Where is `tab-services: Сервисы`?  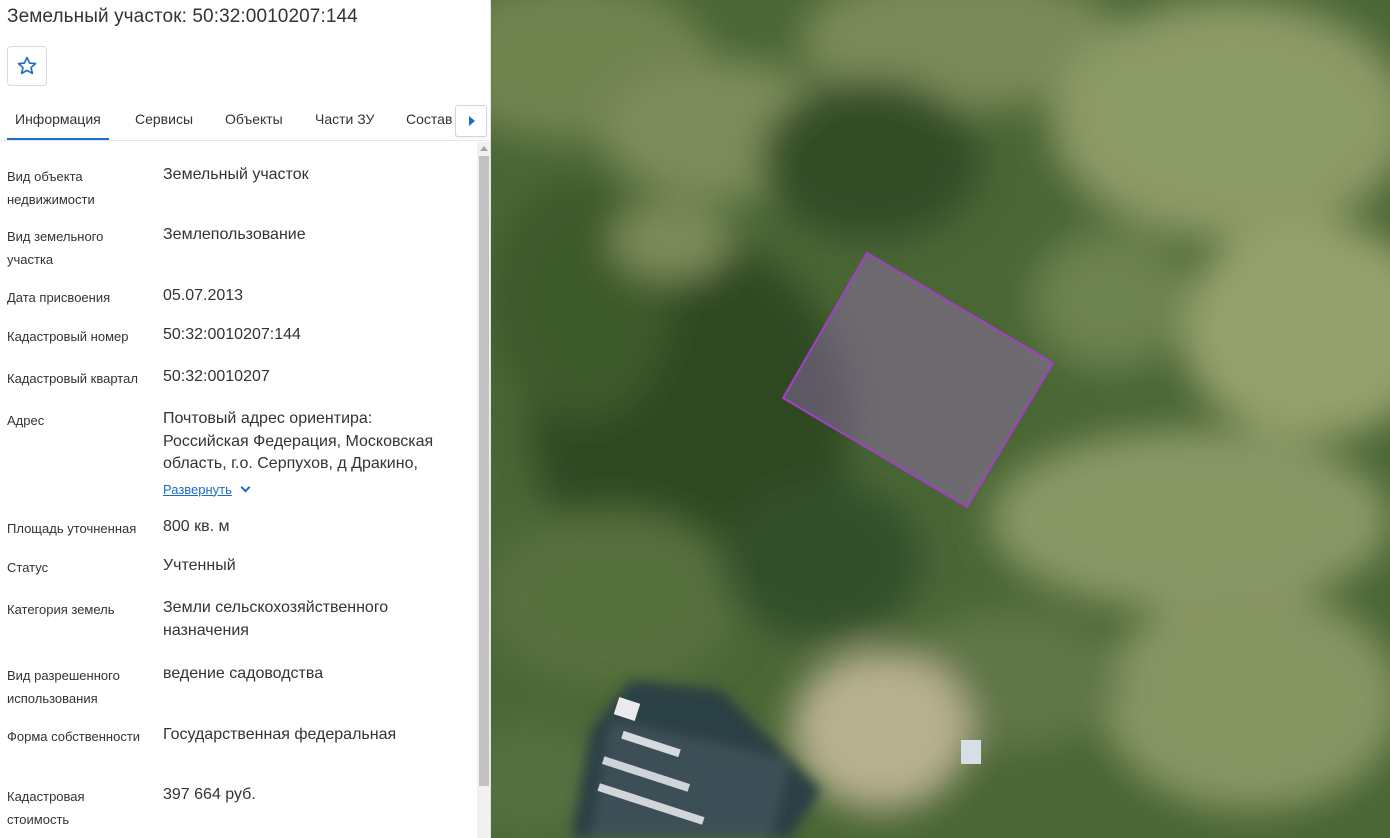 tab-services: Сервисы is located at coordinates (164, 120).